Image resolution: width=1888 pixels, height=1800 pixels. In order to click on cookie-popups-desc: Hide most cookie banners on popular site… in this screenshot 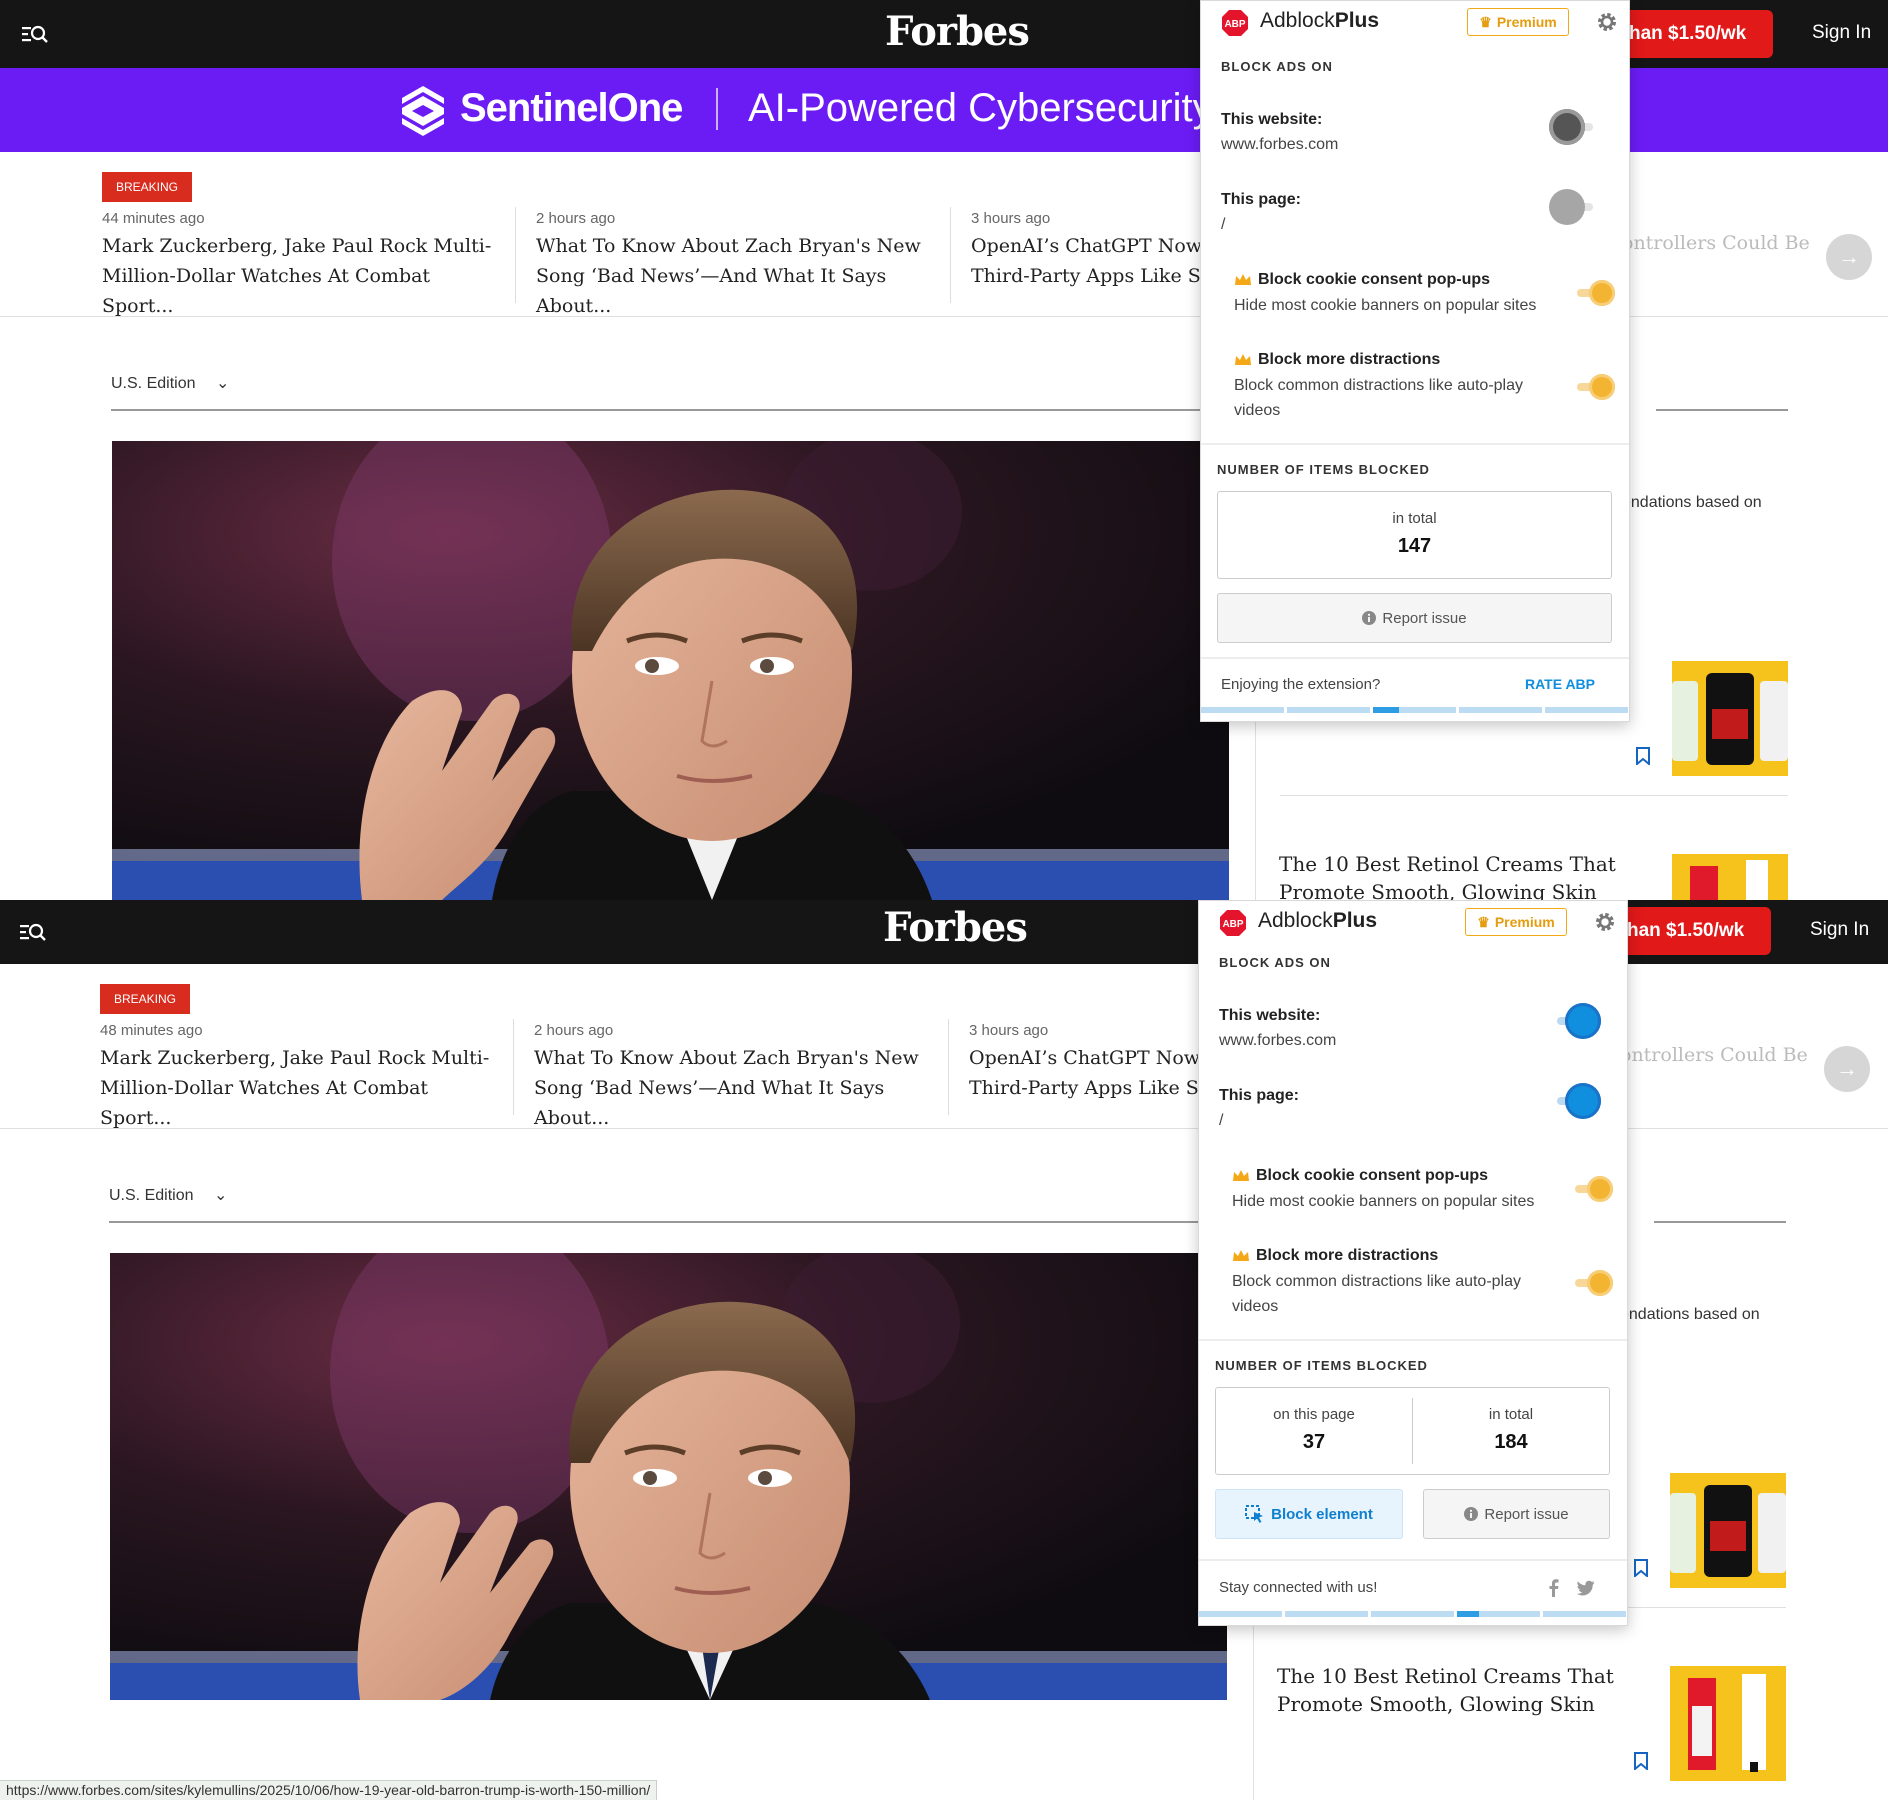, I will do `click(1383, 1201)`.